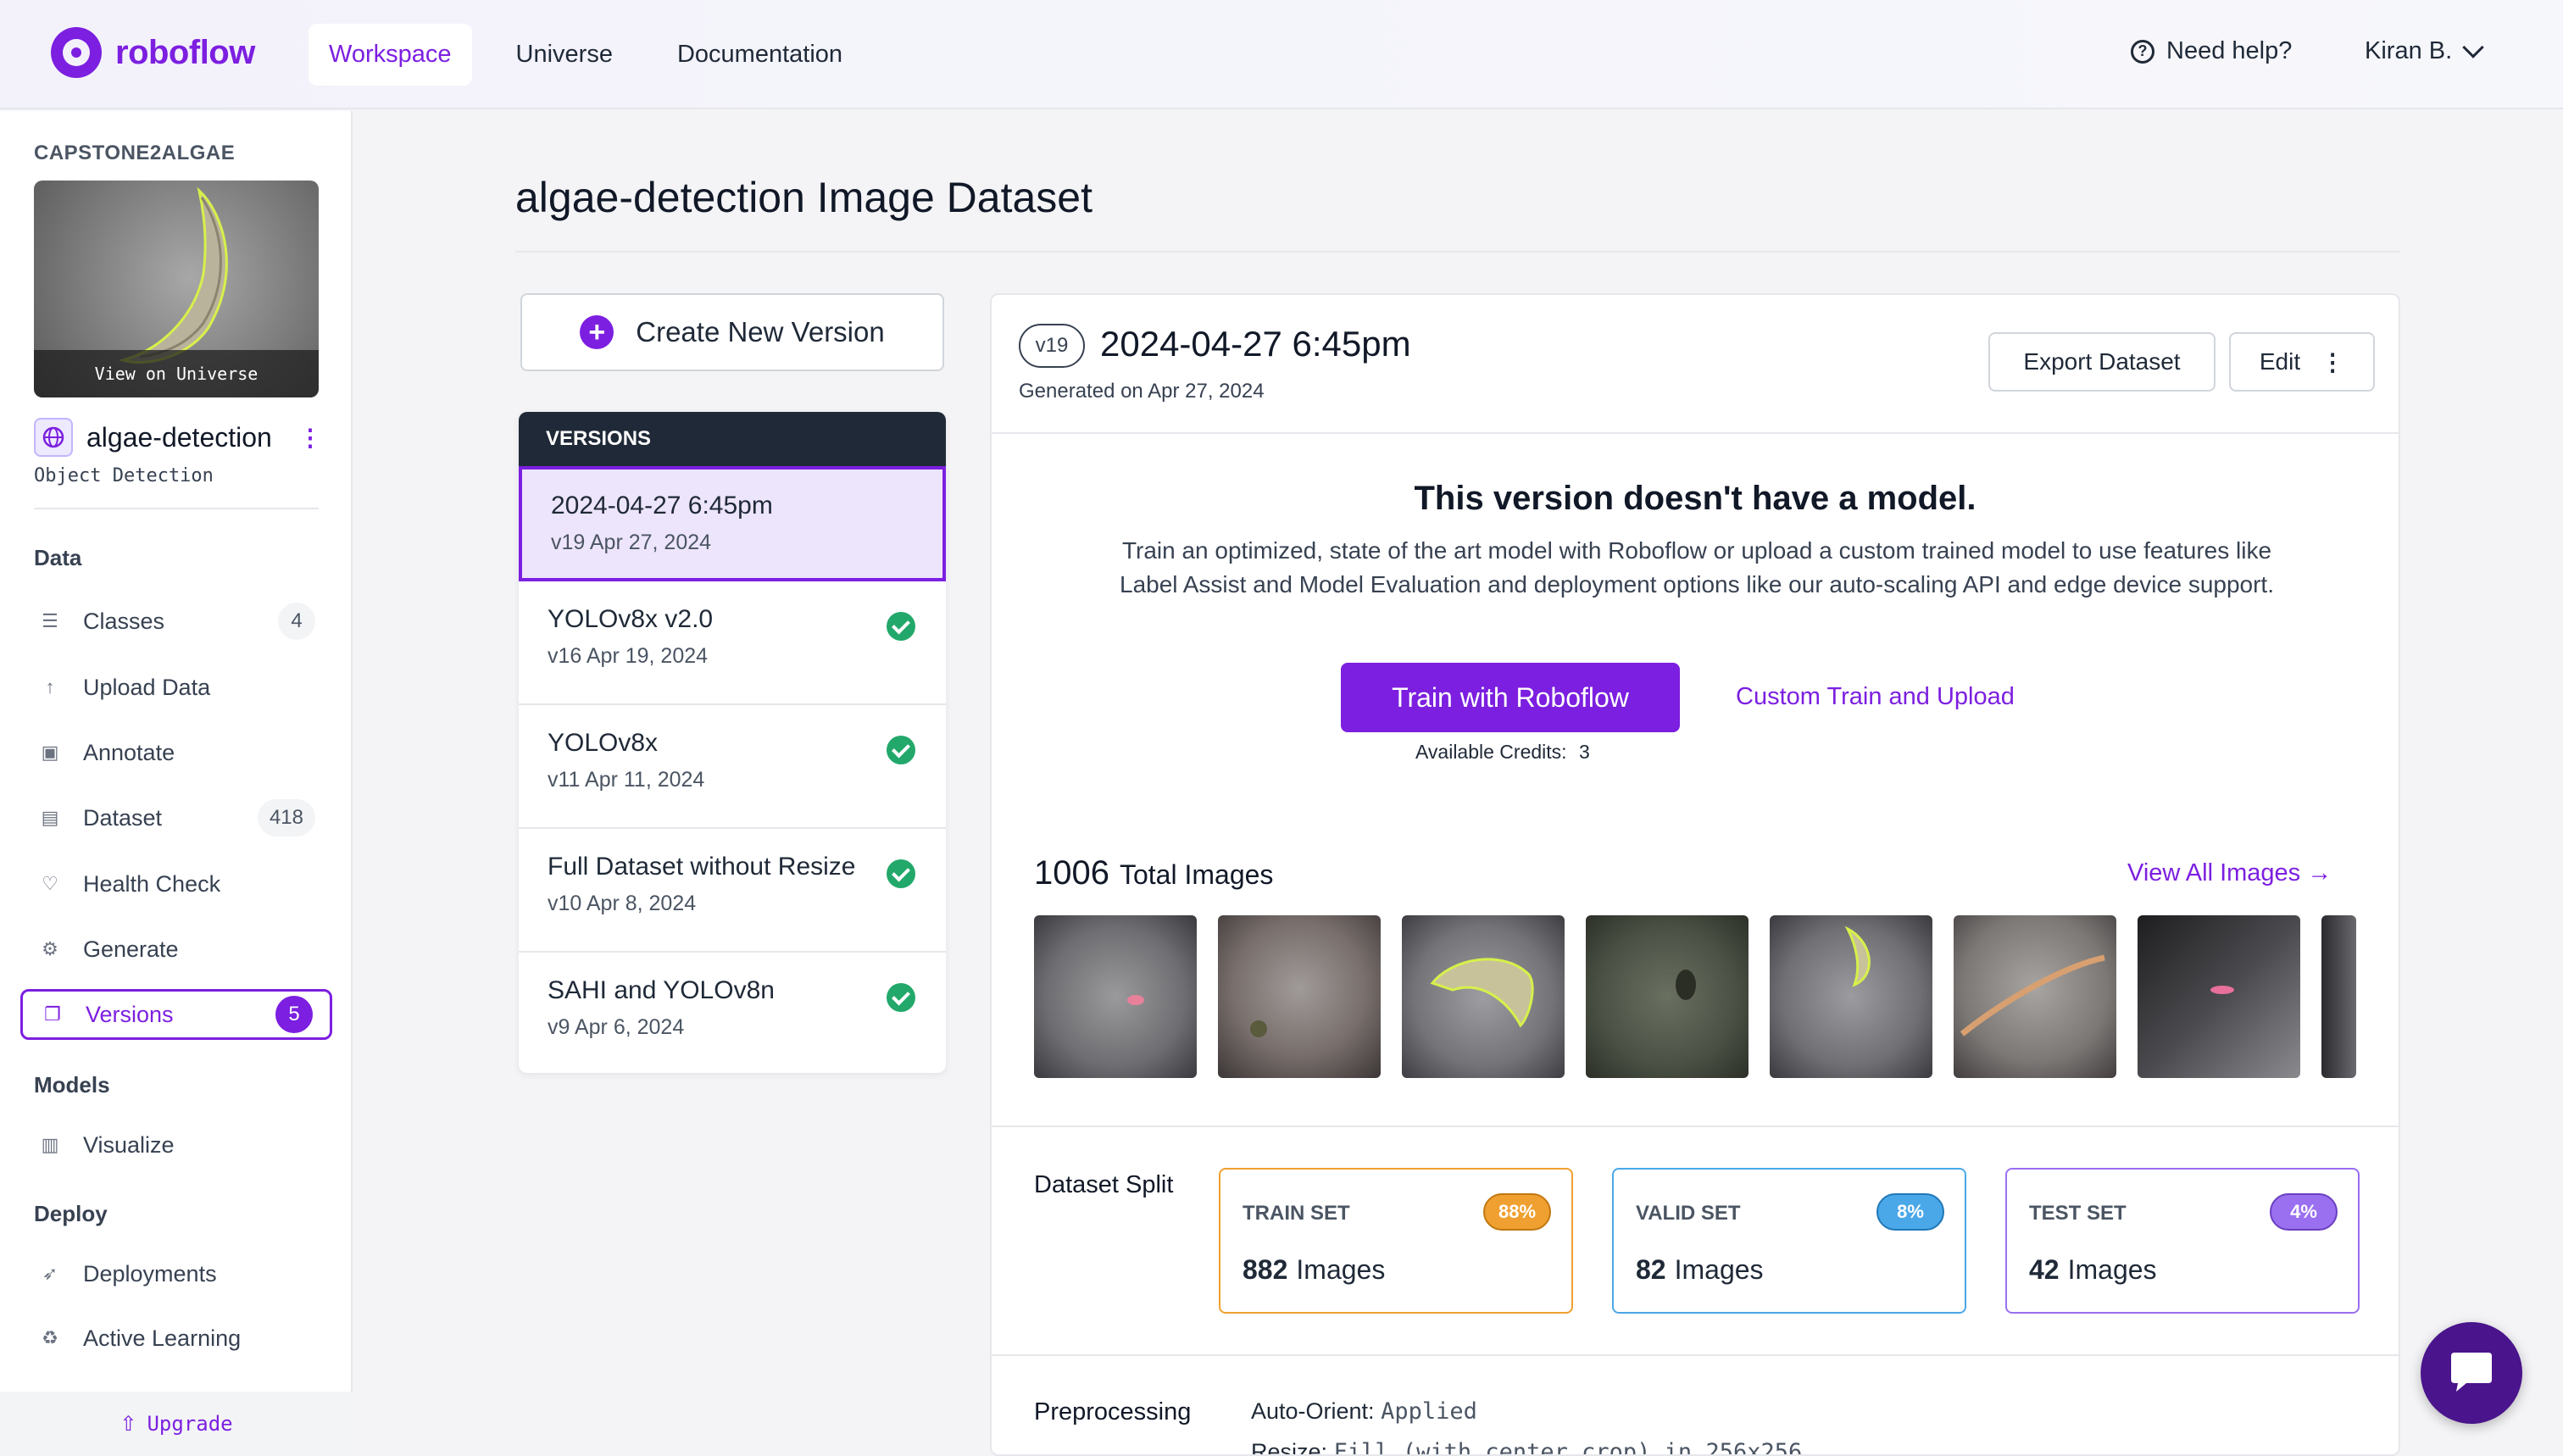 The height and width of the screenshot is (1456, 2563). Describe the element at coordinates (176, 289) in the screenshot. I see `project-thumbnail: View on Universe` at that location.